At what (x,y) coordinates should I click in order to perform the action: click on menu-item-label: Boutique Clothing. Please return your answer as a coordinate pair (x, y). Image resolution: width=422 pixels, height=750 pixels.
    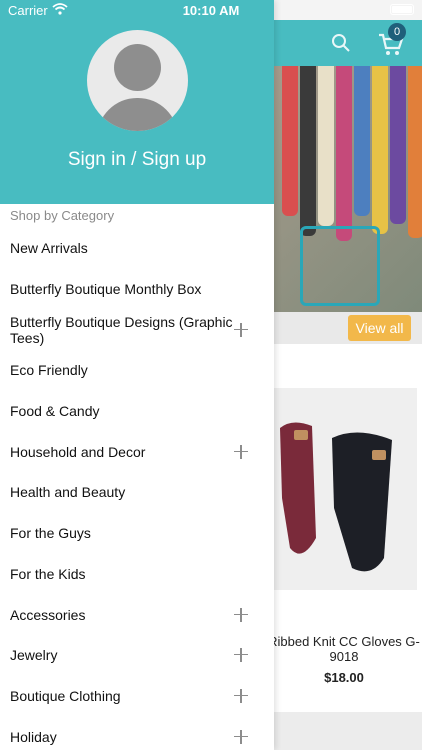
    Looking at the image, I should click on (65, 695).